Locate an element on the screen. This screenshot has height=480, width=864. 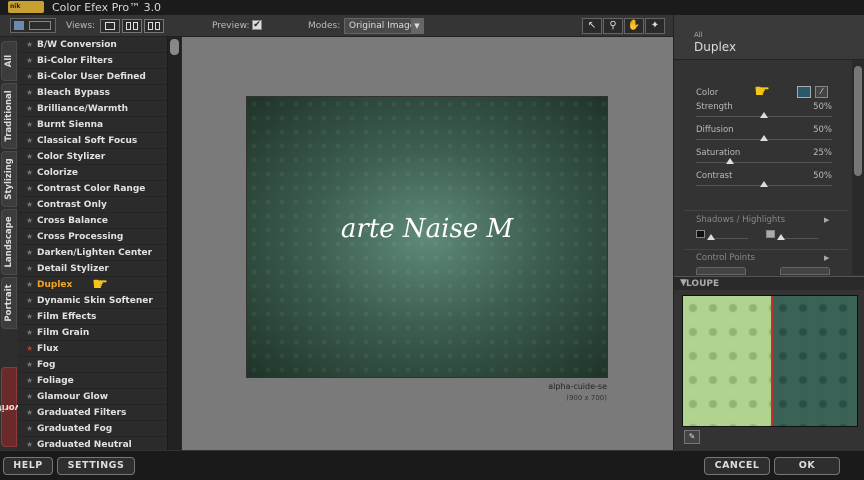
shadows-highlights-header: Shadows / Highlights is located at coordinates (740, 220).